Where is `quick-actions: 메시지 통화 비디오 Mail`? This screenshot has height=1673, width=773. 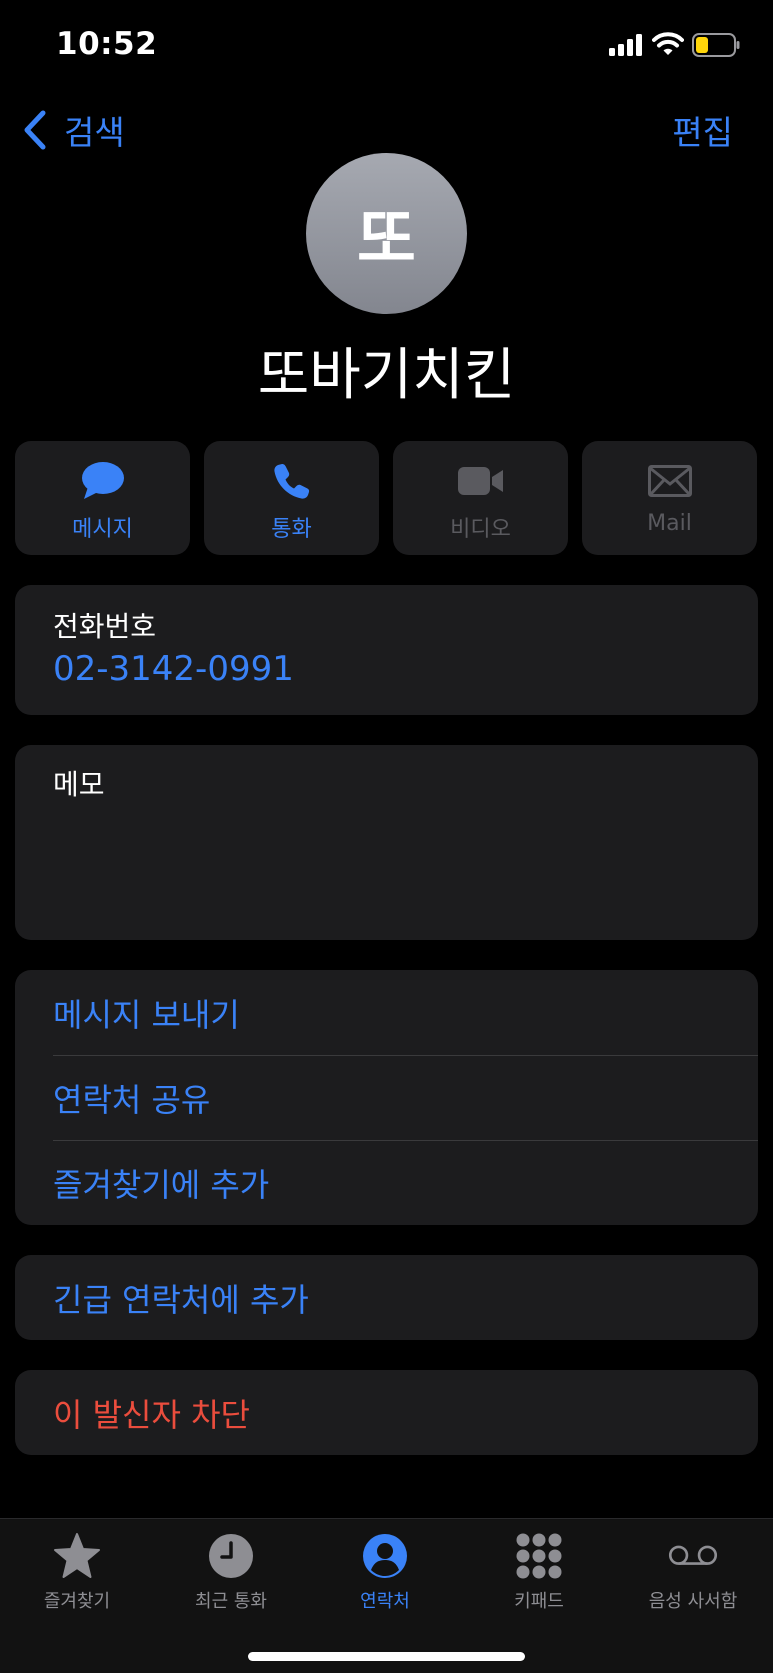 quick-actions: 메시지 통화 비디오 Mail is located at coordinates (386, 498).